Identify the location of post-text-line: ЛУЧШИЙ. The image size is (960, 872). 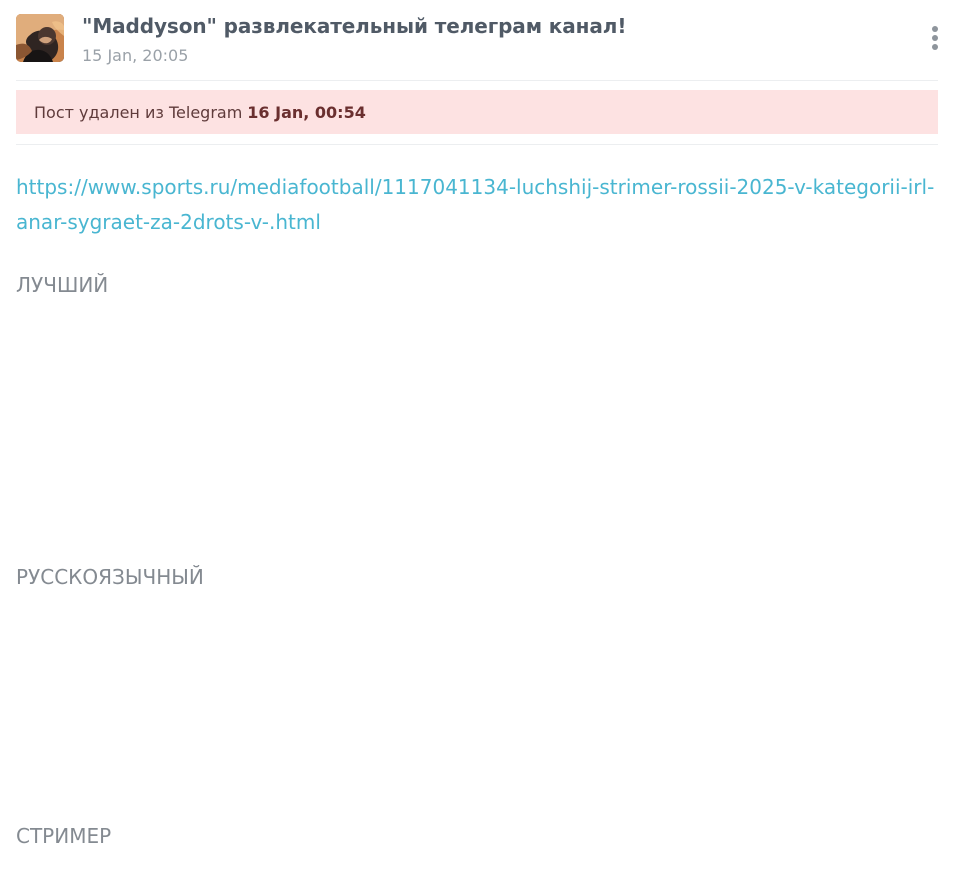
(62, 285).